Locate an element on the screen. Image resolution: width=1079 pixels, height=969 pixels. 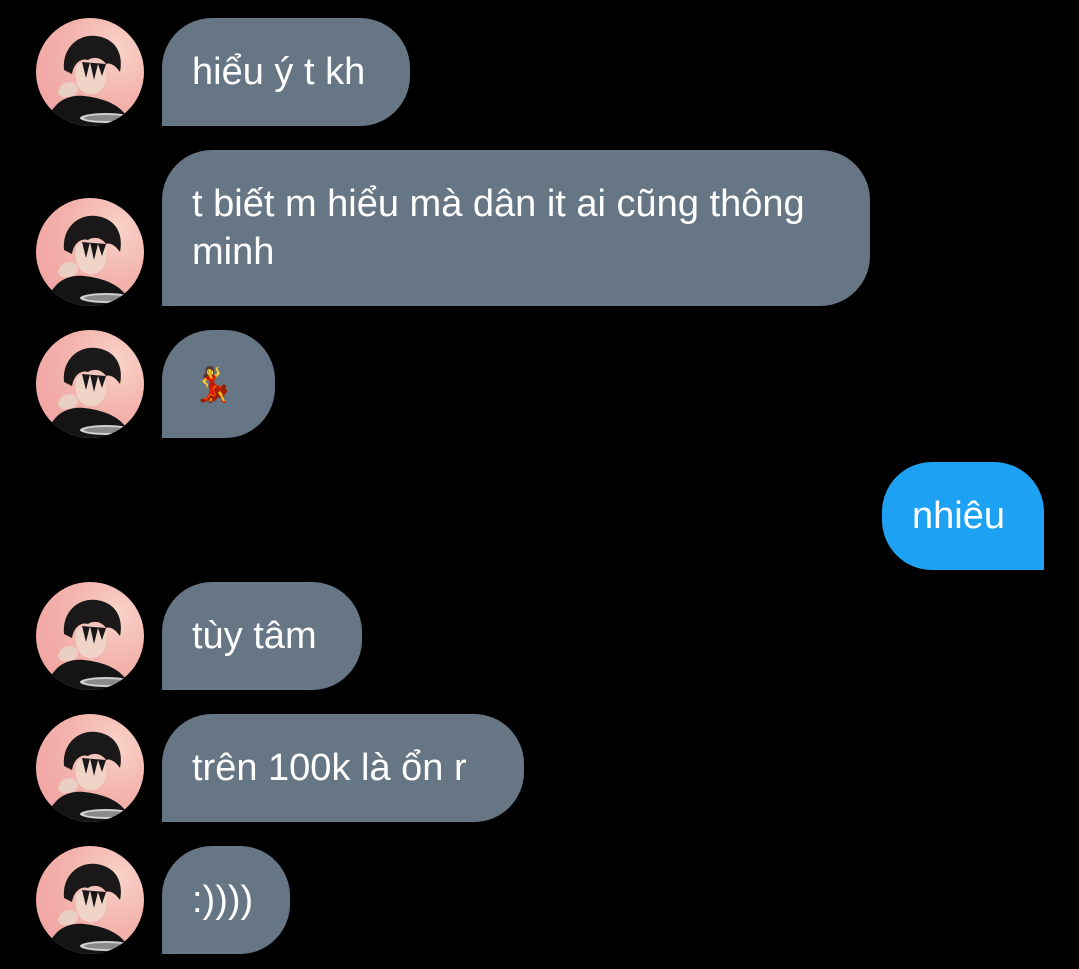
message-bubble-received: hiểu ý t kh is located at coordinates (286, 72).